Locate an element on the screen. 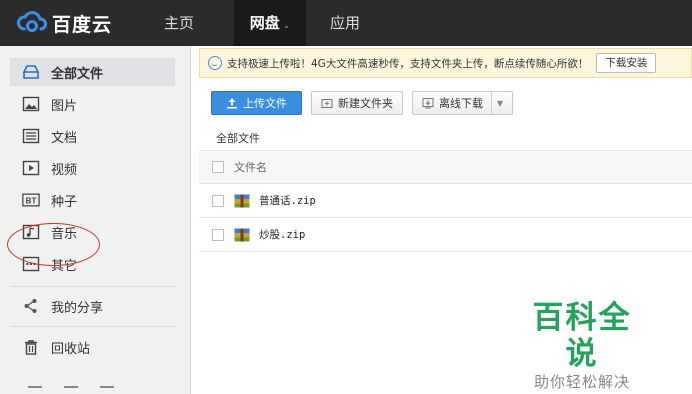 The height and width of the screenshot is (394, 692). document-icon is located at coordinates (31, 136).